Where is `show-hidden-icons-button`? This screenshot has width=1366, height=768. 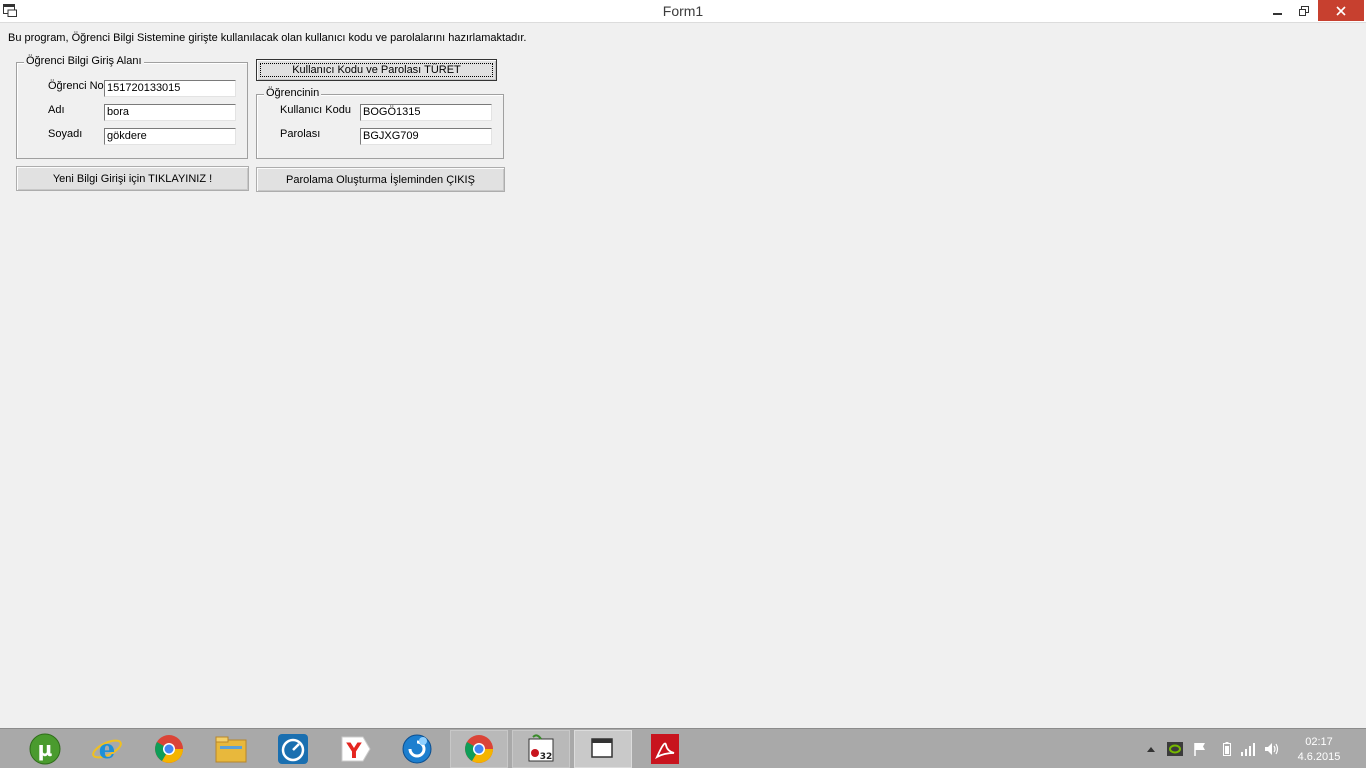
show-hidden-icons-button is located at coordinates (1151, 749).